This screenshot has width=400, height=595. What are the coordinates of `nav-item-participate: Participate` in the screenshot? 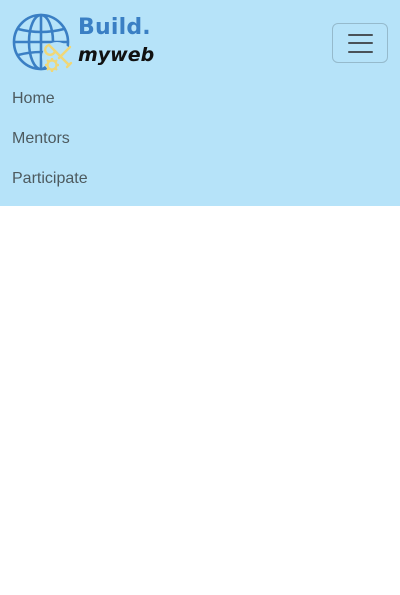 It's located at (50, 179).